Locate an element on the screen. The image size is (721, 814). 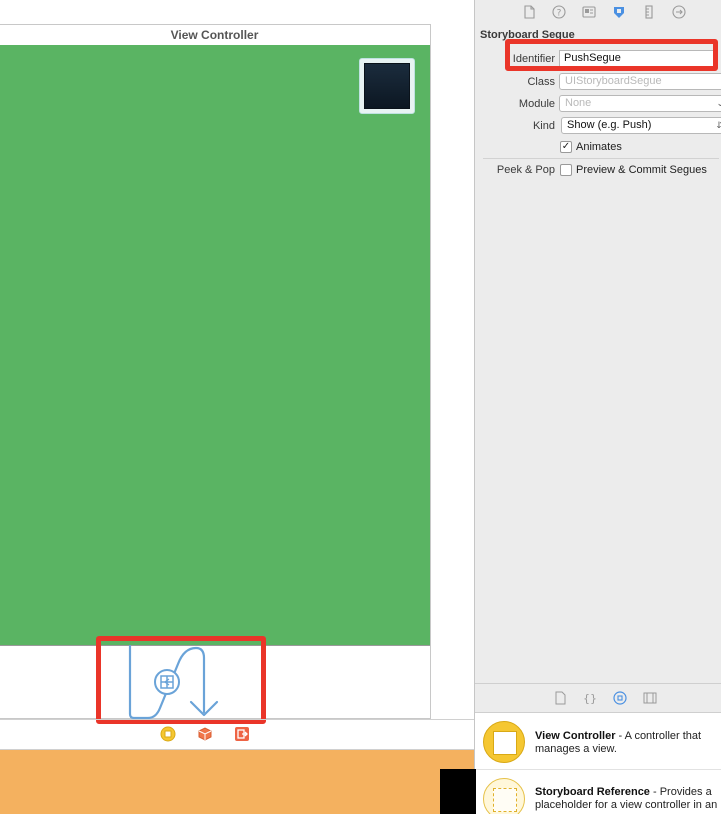
chevron-down-icon: ⌄ is located at coordinates (718, 103).